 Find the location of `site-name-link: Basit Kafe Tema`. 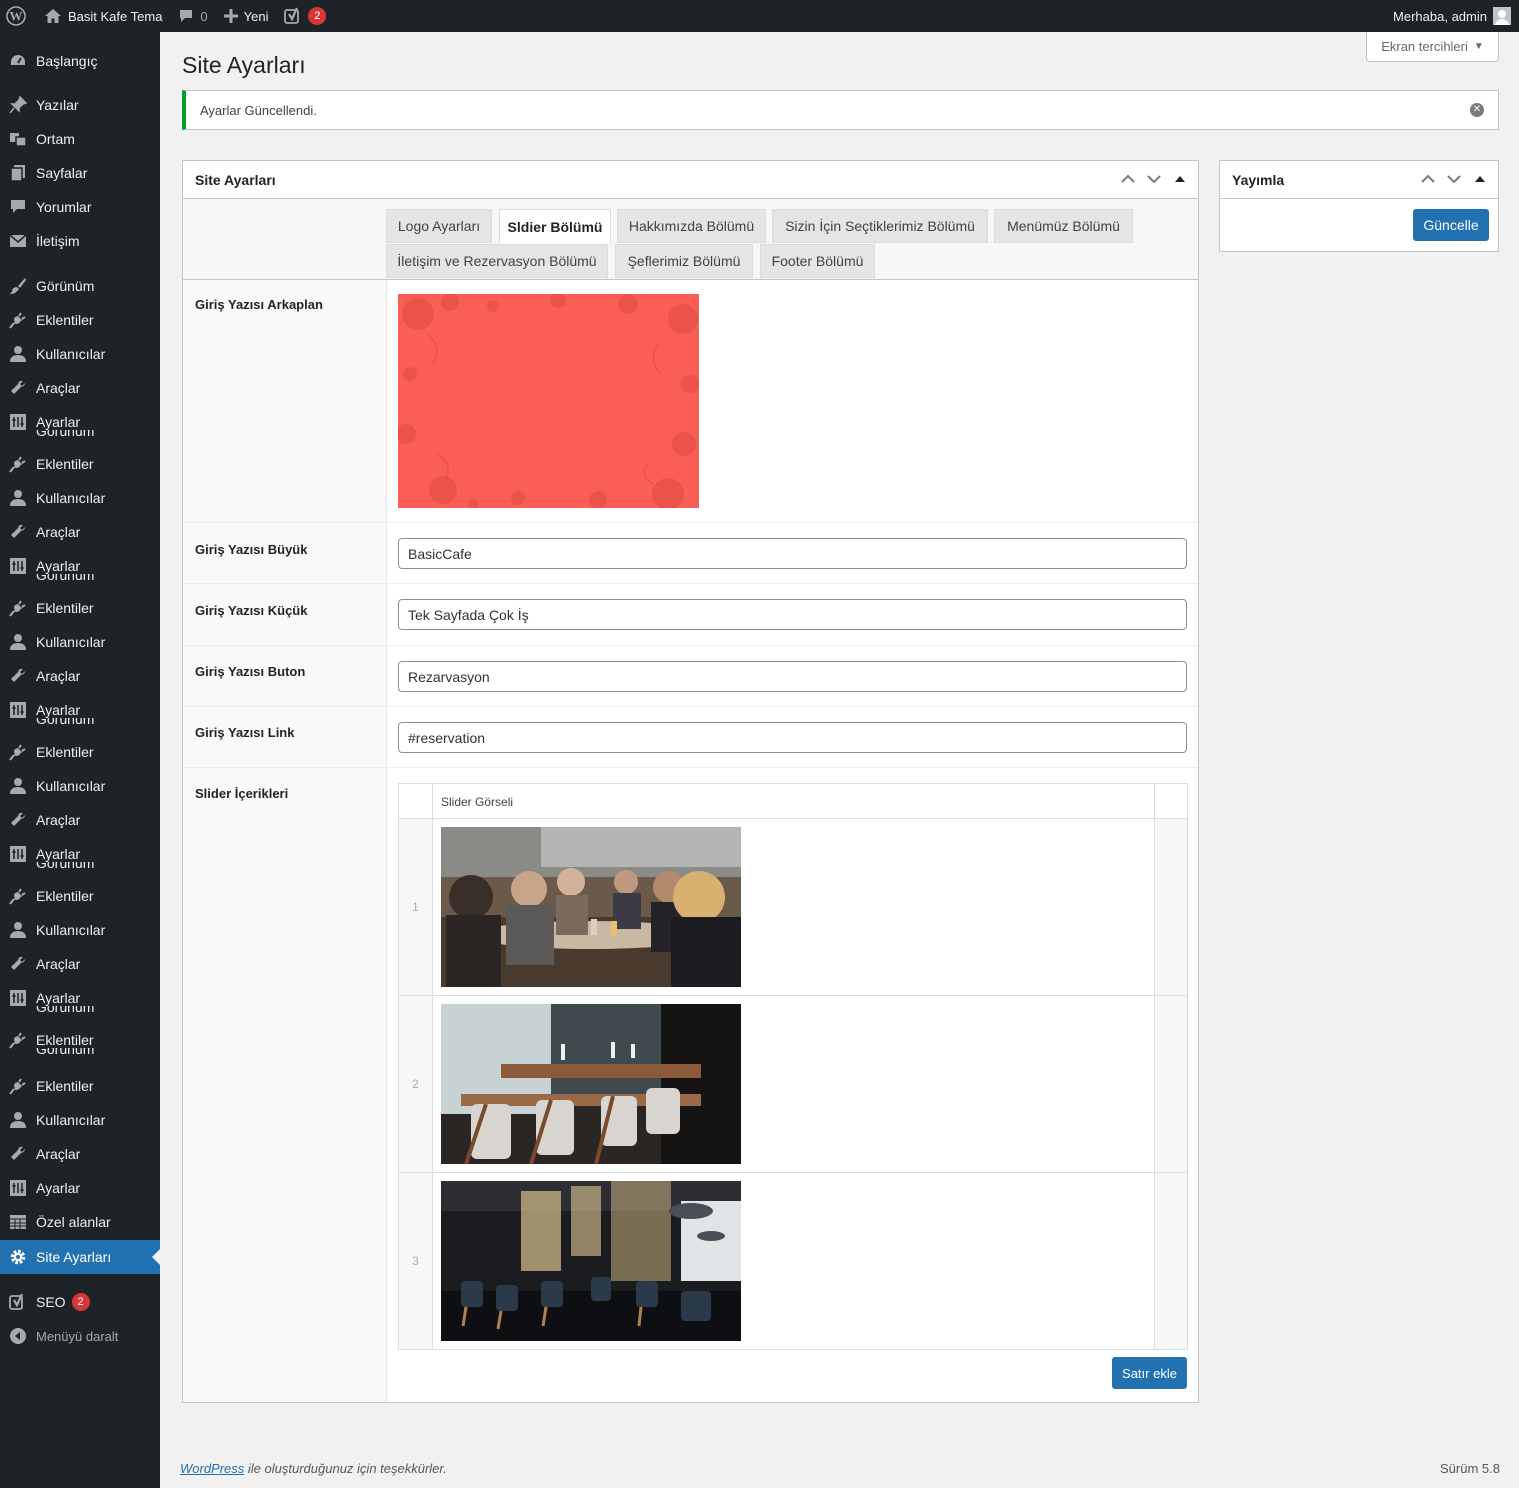

site-name-link: Basit Kafe Tema is located at coordinates (103, 16).